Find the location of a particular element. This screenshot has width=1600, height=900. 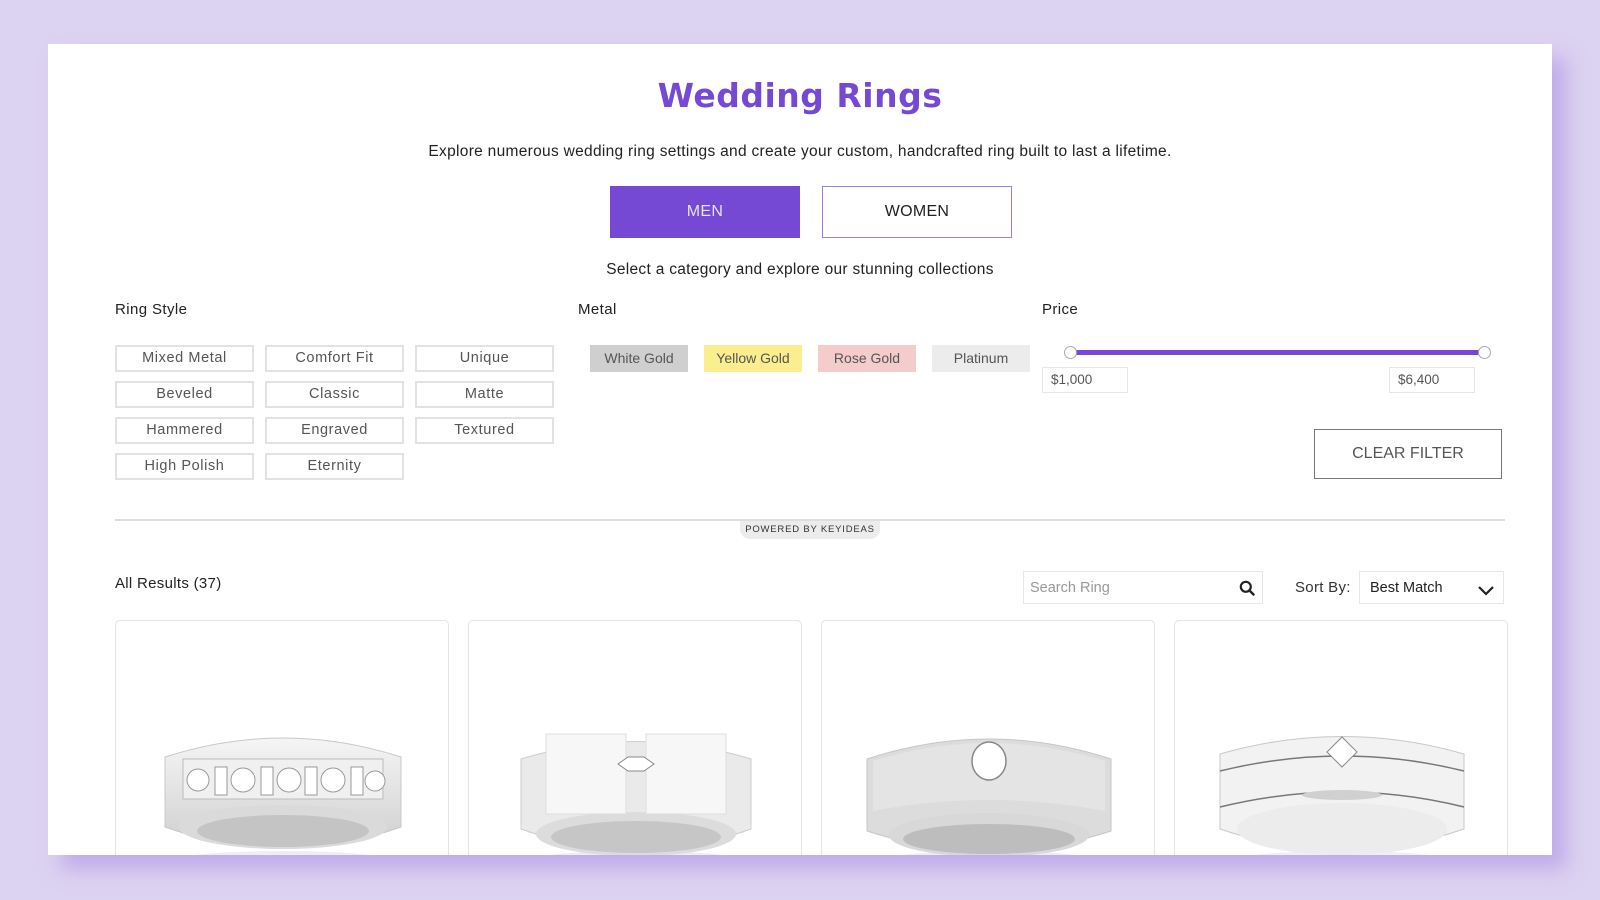

ring-style-hammered: Hammered is located at coordinates (184, 430).